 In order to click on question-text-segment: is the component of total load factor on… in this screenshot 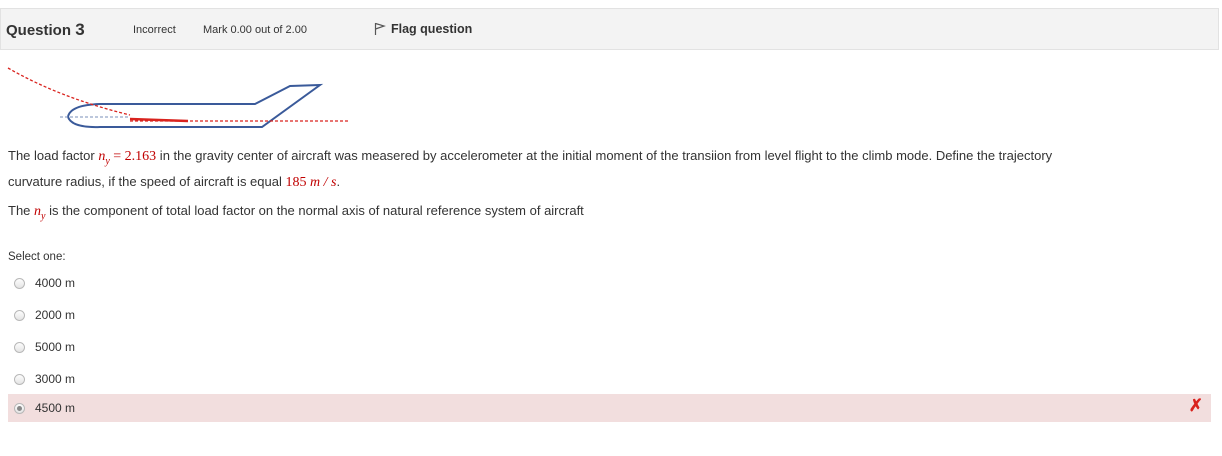, I will do `click(314, 210)`.